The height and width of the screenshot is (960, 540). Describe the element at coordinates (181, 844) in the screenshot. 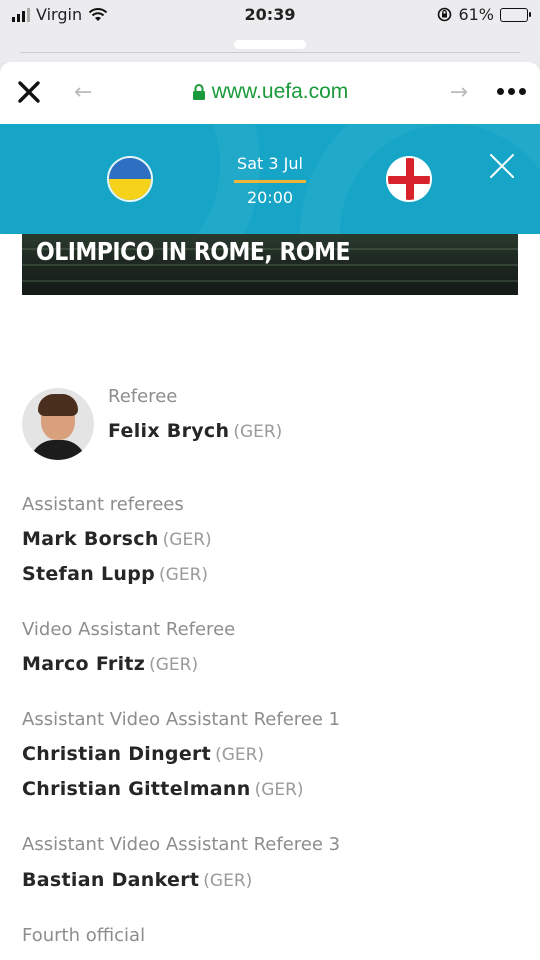

I see `avar3-role: Assistant Video Assistant Referee 3` at that location.